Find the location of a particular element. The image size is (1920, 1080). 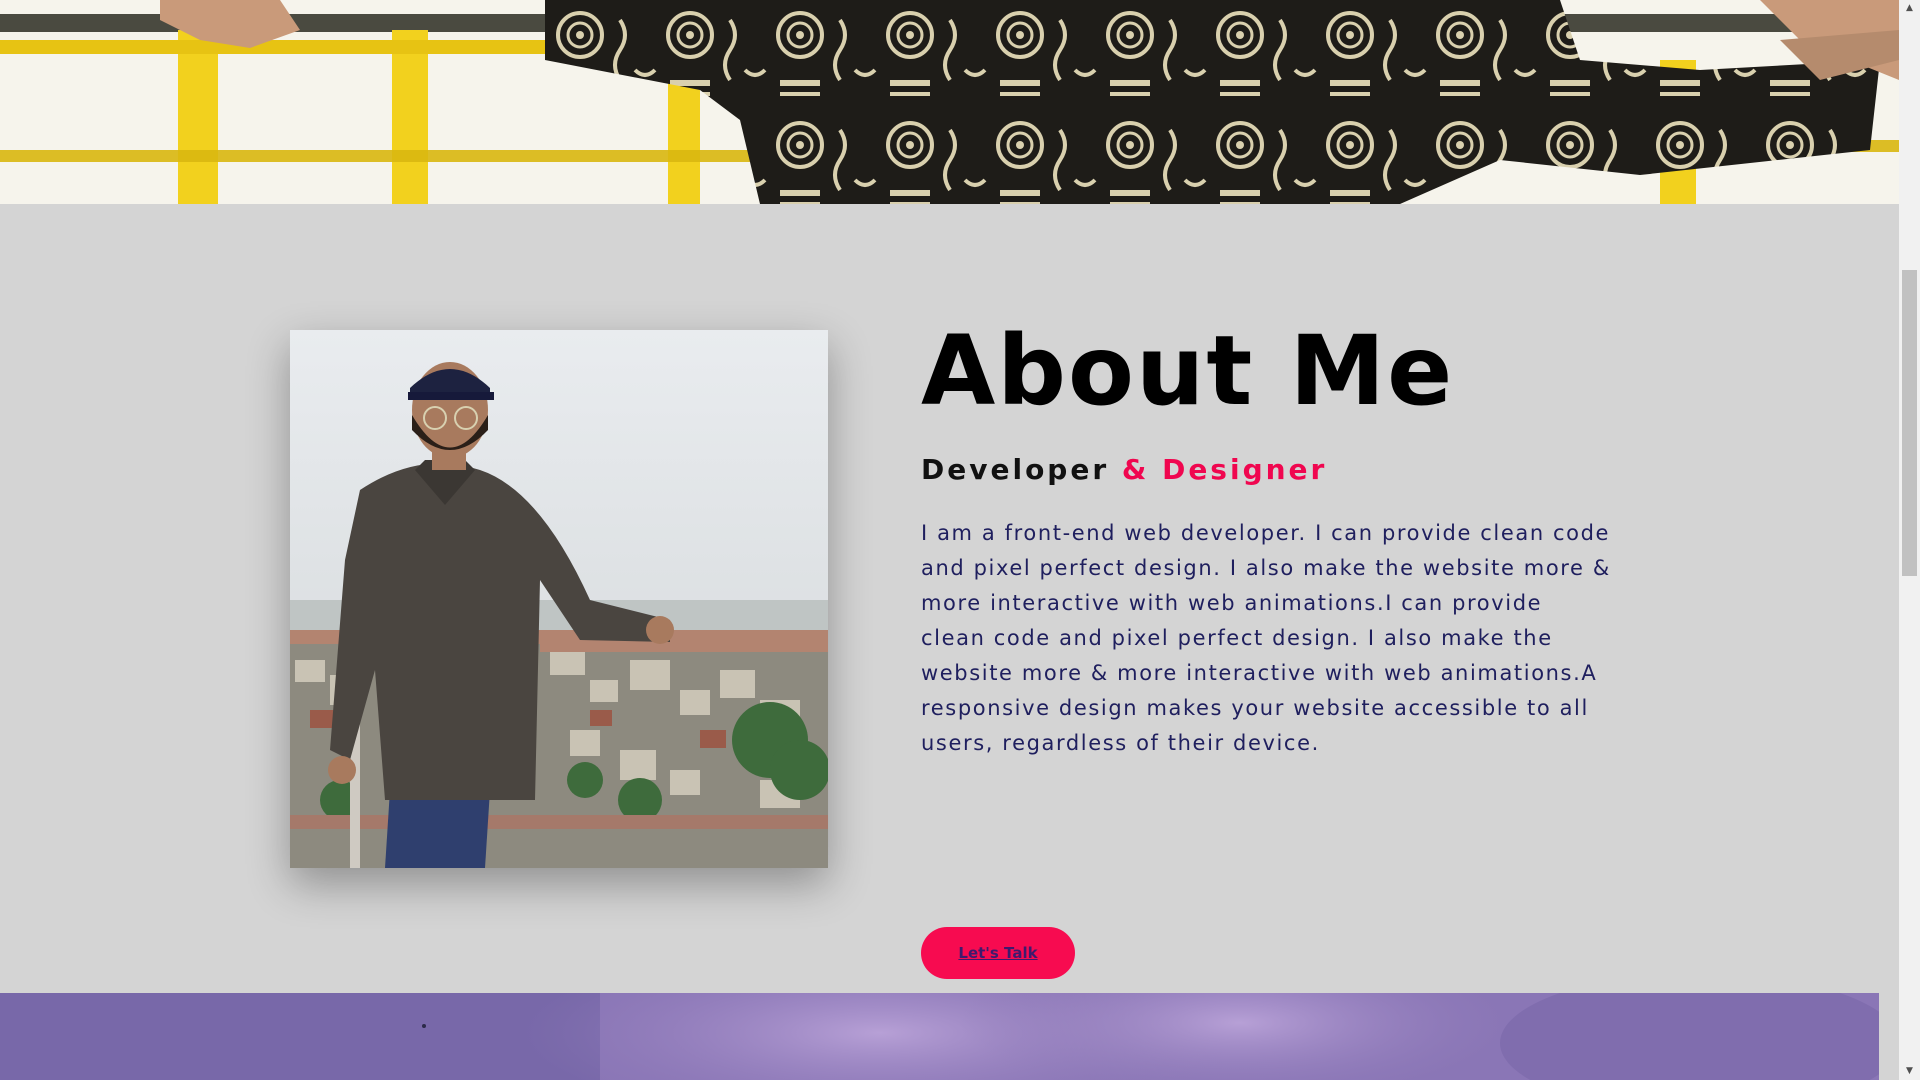

about-subtitle: Developer & Designer is located at coordinates (1266, 470).